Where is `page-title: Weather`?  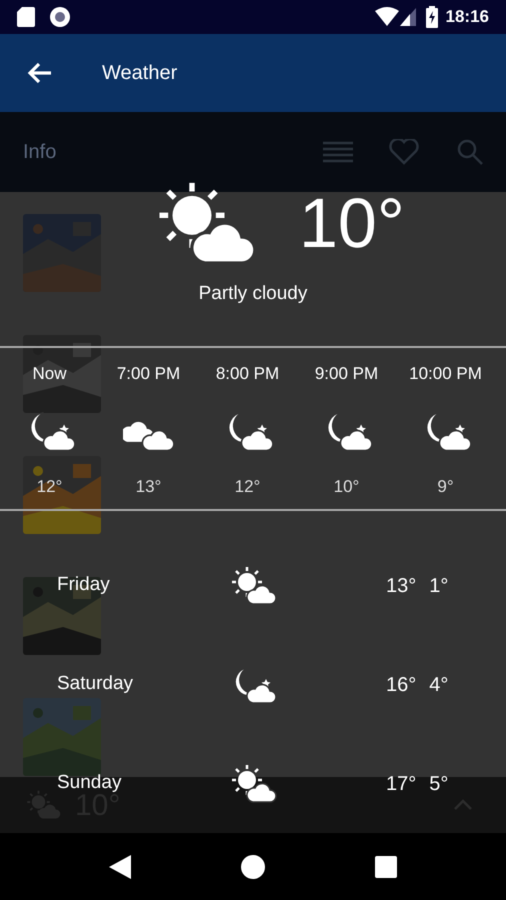
page-title: Weather is located at coordinates (140, 73).